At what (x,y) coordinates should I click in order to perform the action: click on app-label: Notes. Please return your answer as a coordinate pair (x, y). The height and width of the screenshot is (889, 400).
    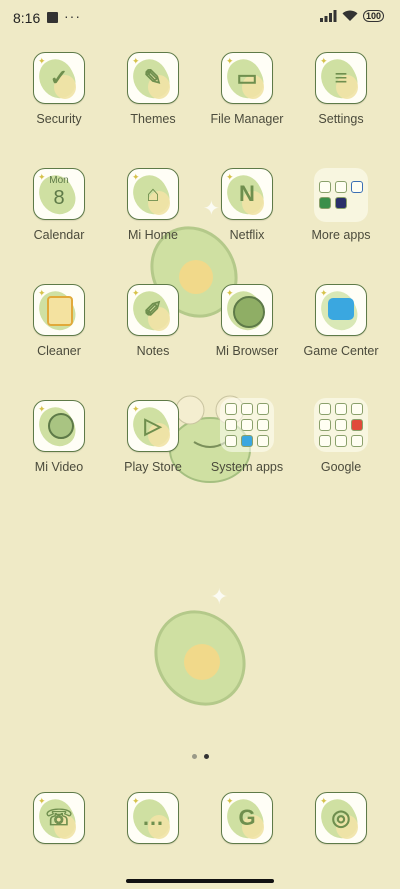
    Looking at the image, I should click on (153, 351).